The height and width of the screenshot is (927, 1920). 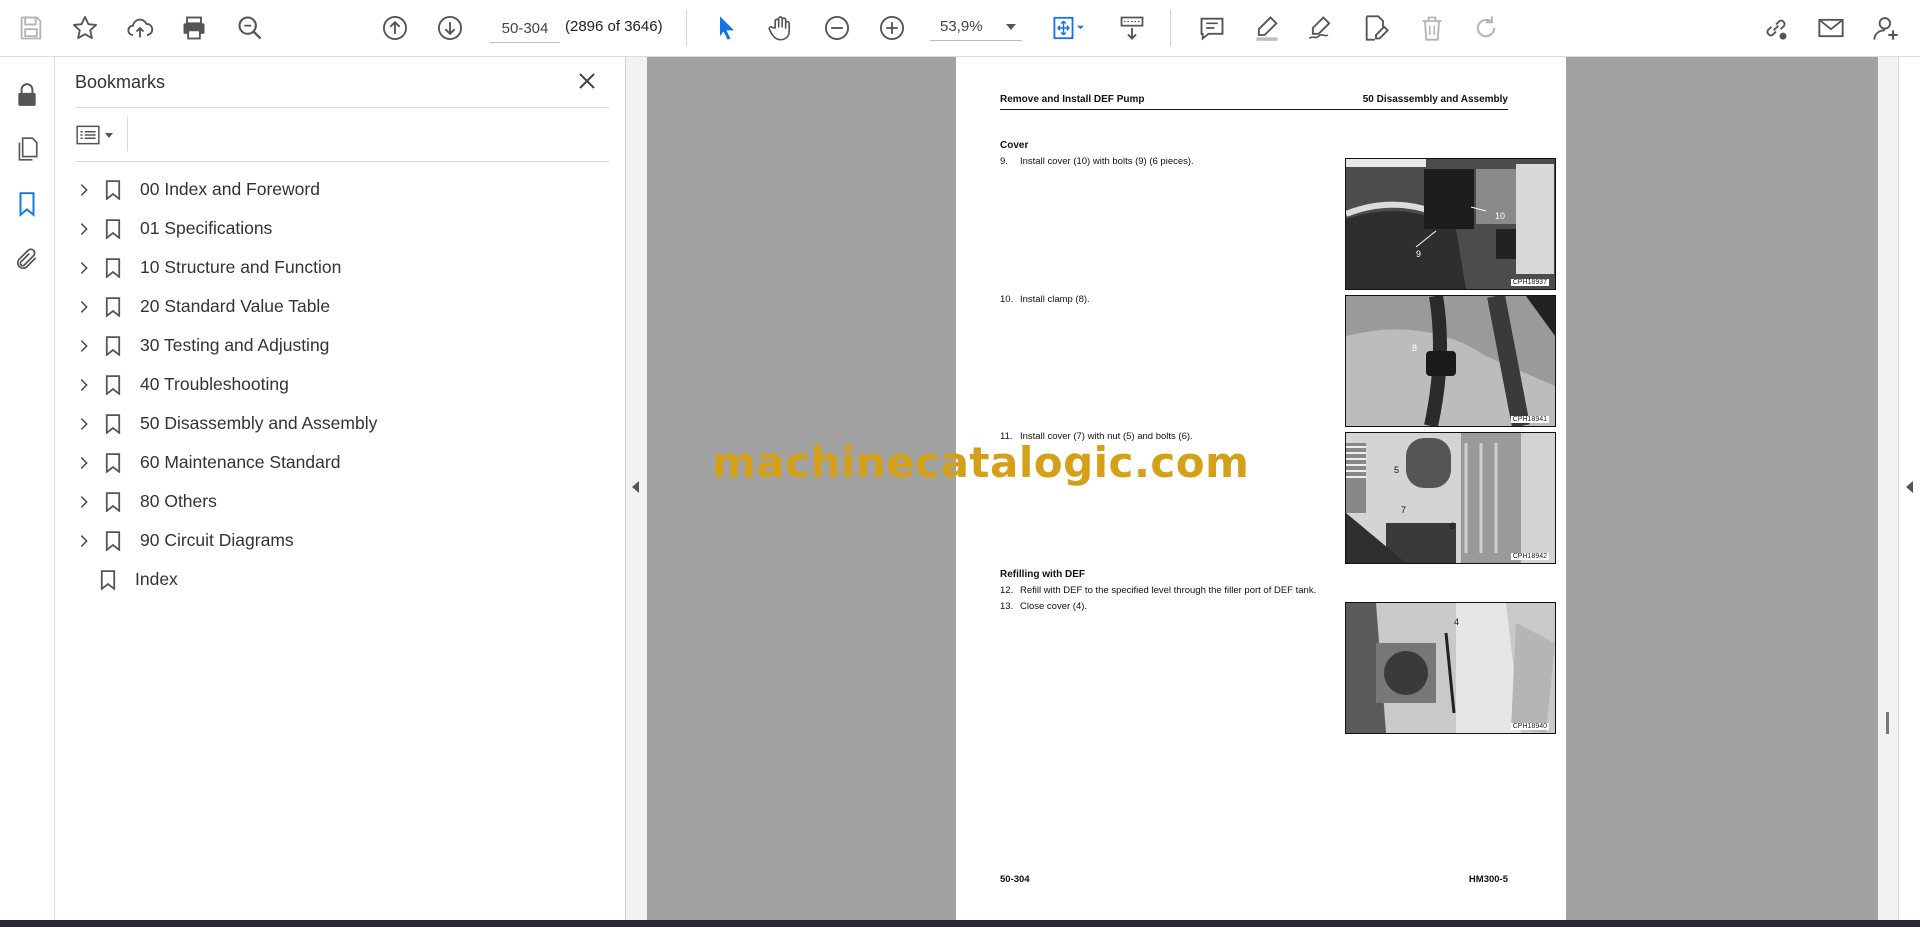 What do you see at coordinates (88, 135) in the screenshot?
I see `list-options-icon` at bounding box center [88, 135].